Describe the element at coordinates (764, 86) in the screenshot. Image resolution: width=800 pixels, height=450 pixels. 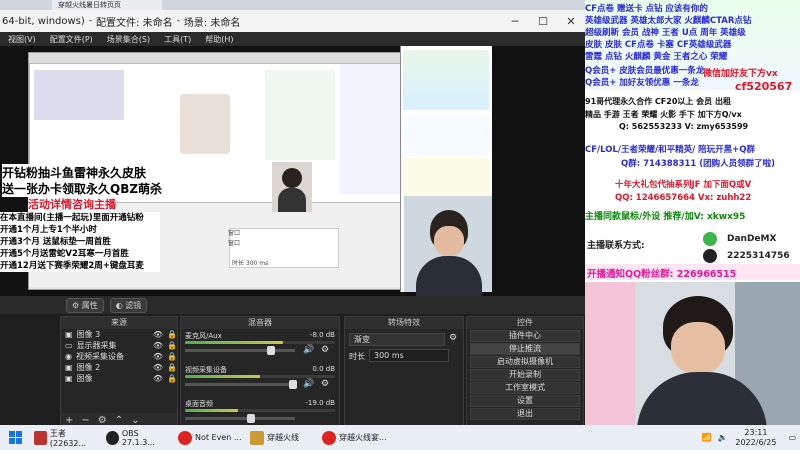
I see `wechat-code: cf520567` at that location.